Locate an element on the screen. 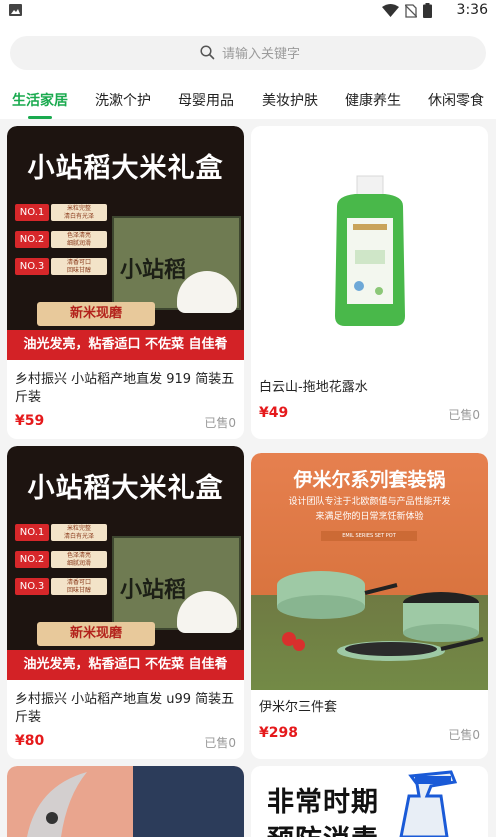 The height and width of the screenshot is (837, 496). category-tabs: 生活家居 洗漱个护 母婴用品 美妆护肤 健康养生 休闲零食 is located at coordinates (248, 102).